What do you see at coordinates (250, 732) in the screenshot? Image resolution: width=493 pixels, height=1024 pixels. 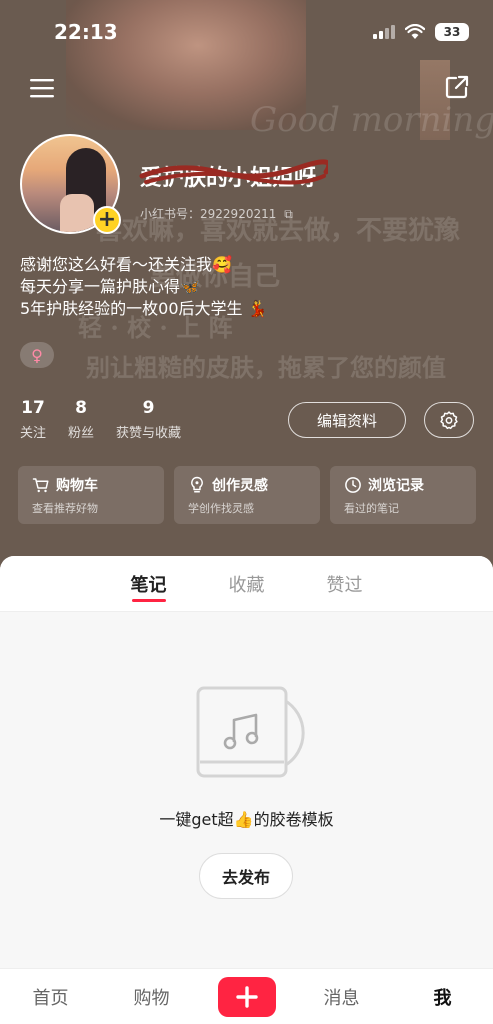 I see `film-album-icon` at bounding box center [250, 732].